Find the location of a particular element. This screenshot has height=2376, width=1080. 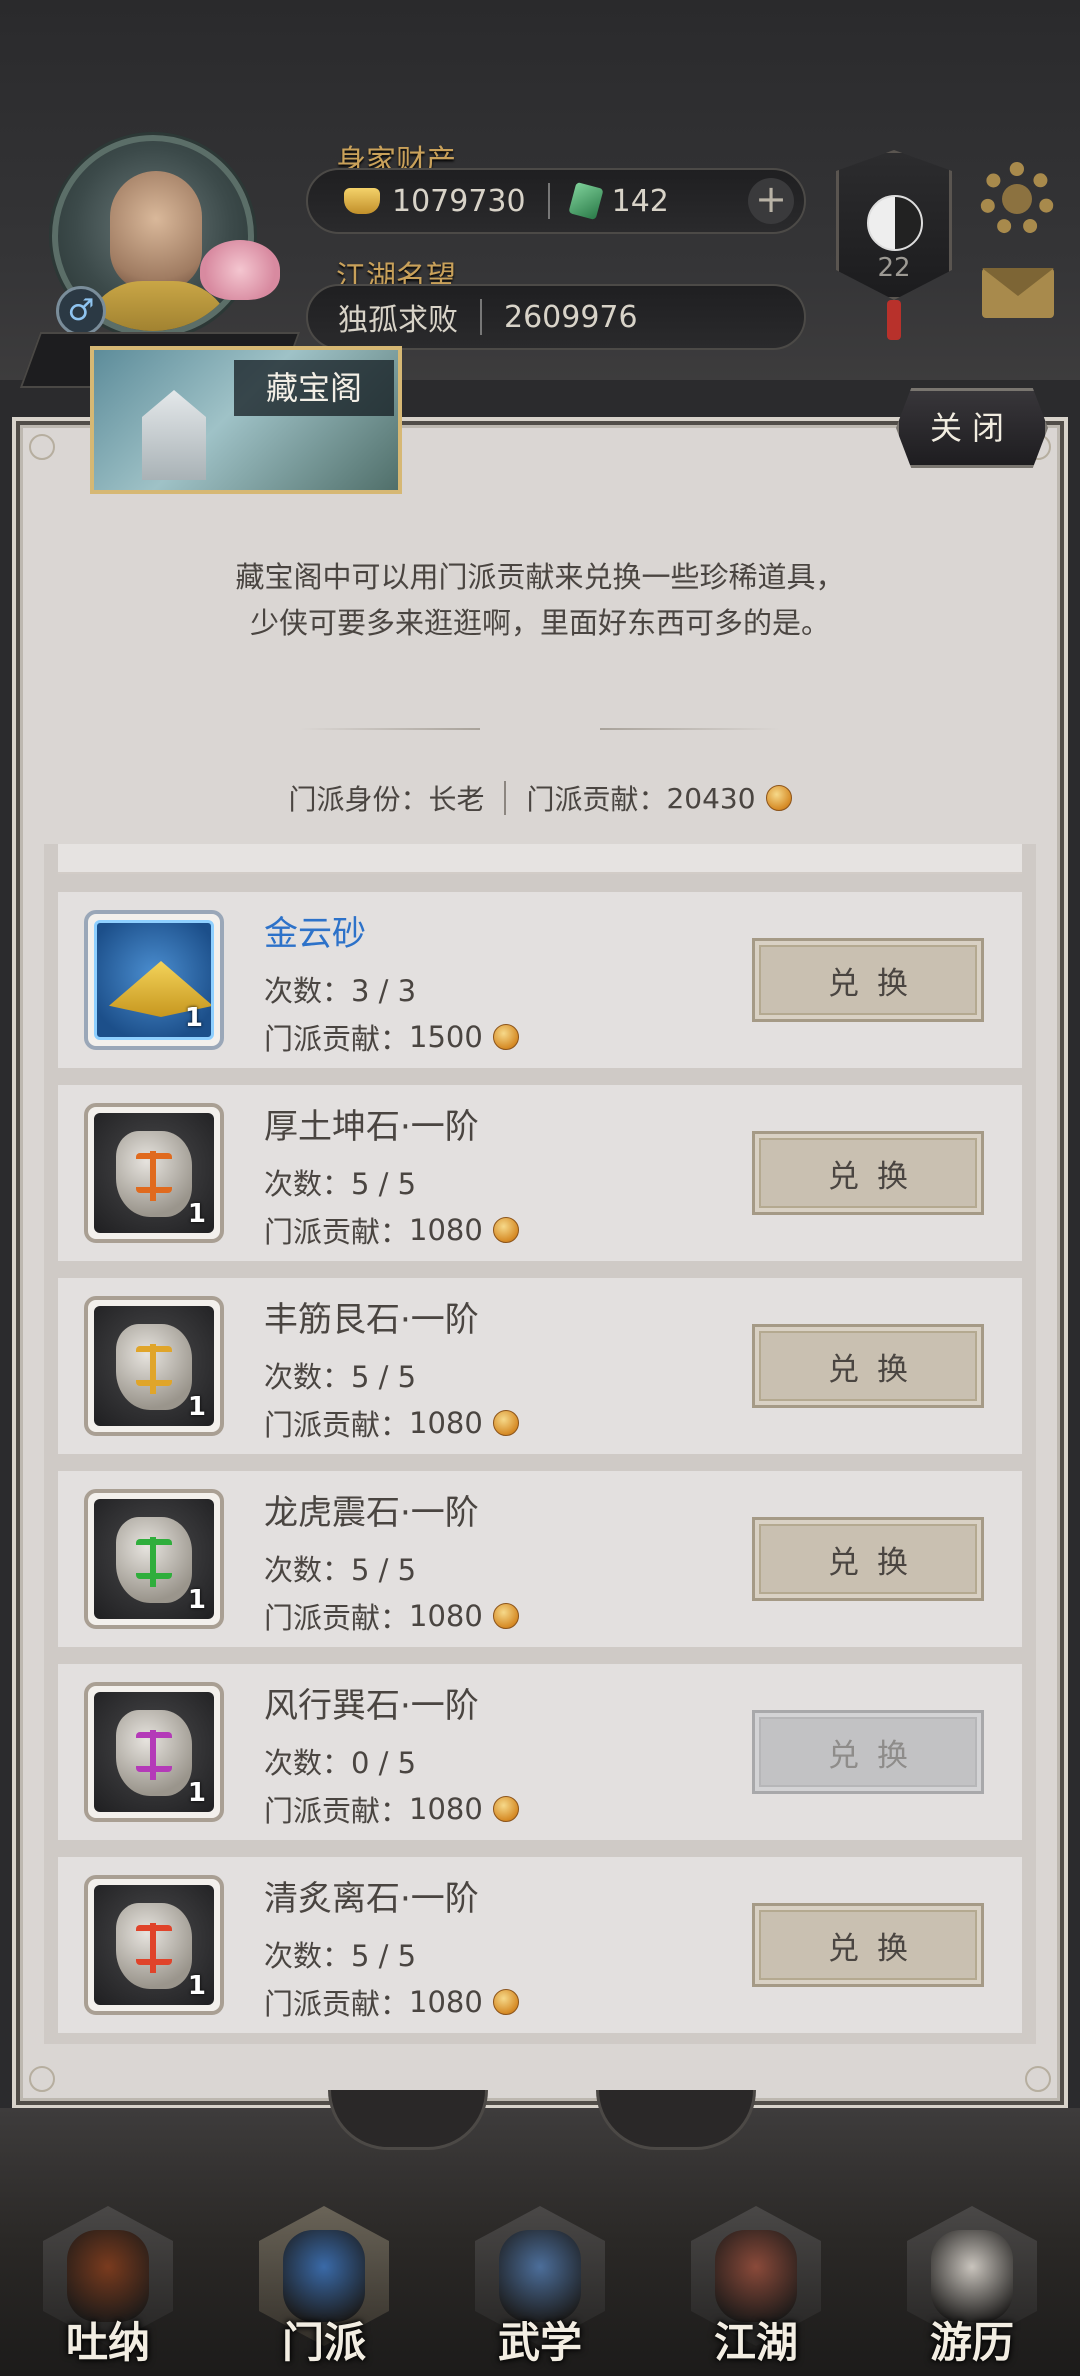

mountain-stone-icon: 1 is located at coordinates (154, 1366).